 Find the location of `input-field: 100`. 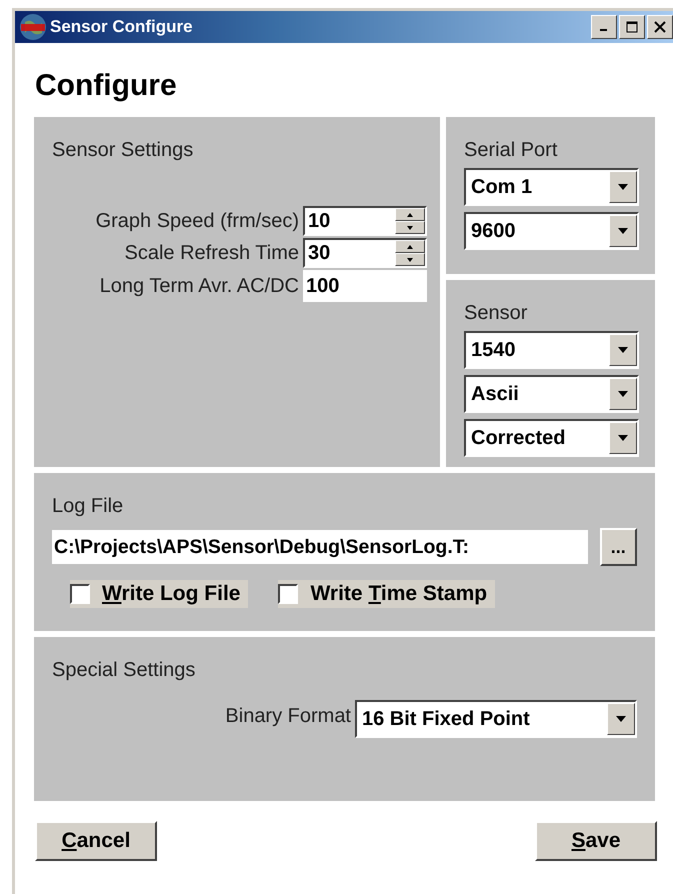

input-field: 100 is located at coordinates (365, 286).